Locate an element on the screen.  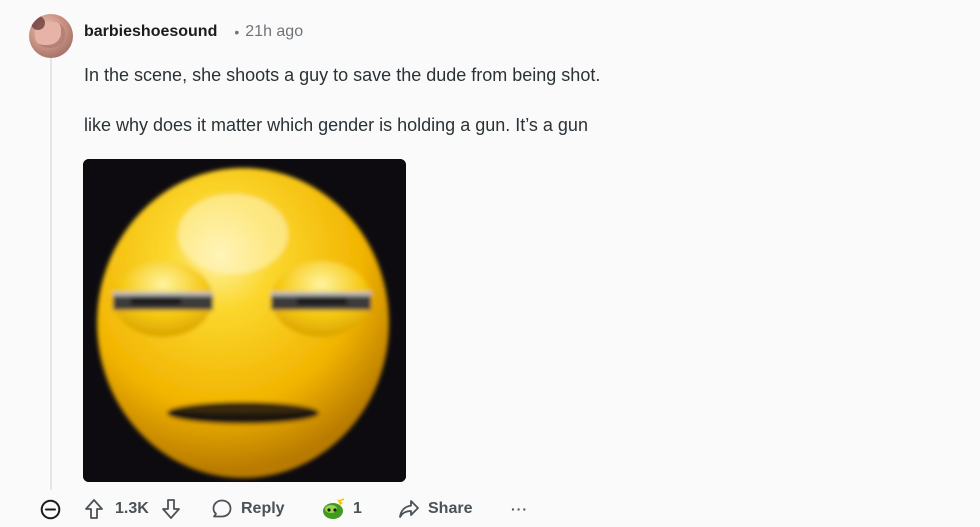
arrow-up-icon is located at coordinates (94, 509).